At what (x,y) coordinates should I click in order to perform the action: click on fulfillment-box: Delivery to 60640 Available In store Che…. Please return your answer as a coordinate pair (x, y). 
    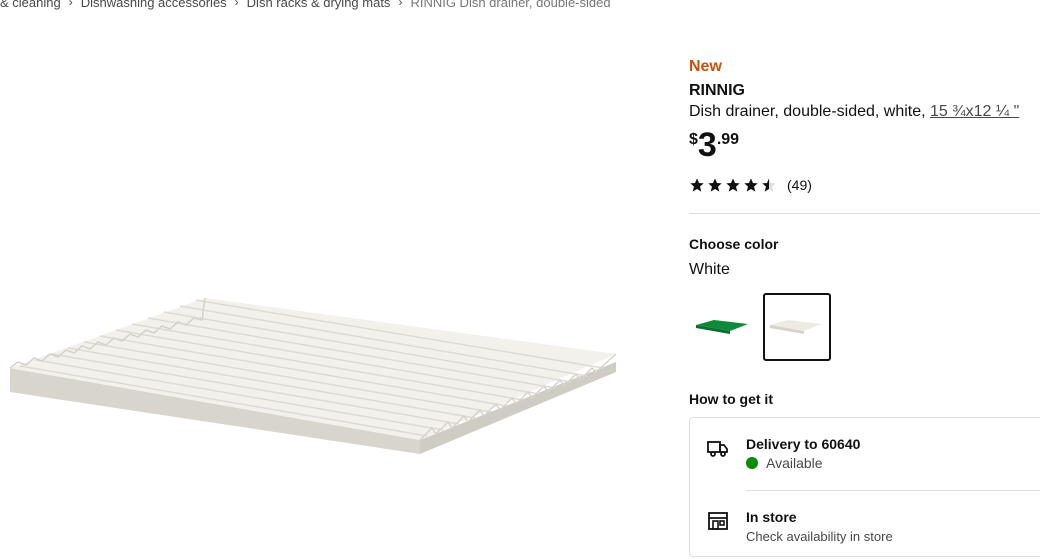
    Looking at the image, I should click on (864, 487).